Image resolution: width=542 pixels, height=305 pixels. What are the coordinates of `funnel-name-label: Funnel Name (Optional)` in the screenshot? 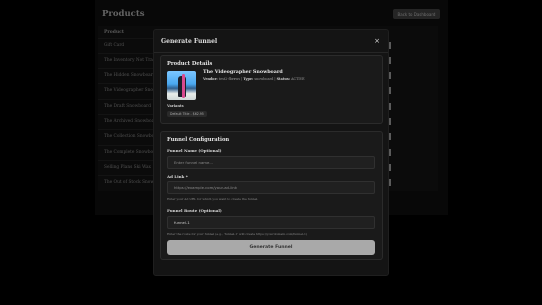 It's located at (194, 150).